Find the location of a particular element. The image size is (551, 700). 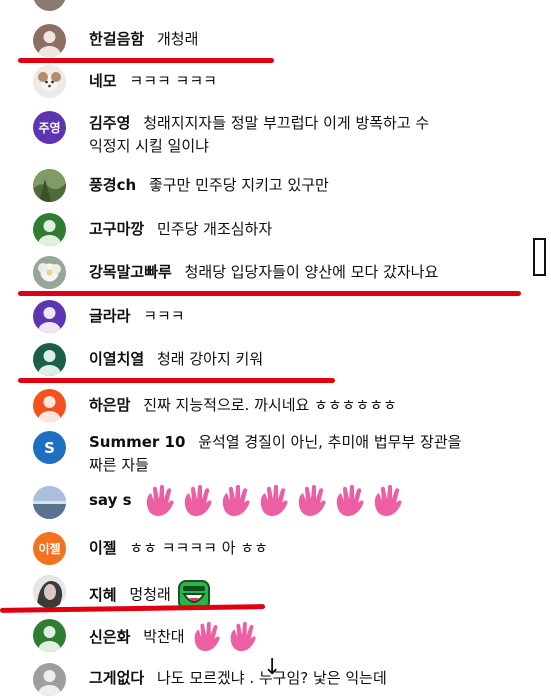

comment-text: 좋구만 민주당 지키고 있구만 is located at coordinates (238, 185).